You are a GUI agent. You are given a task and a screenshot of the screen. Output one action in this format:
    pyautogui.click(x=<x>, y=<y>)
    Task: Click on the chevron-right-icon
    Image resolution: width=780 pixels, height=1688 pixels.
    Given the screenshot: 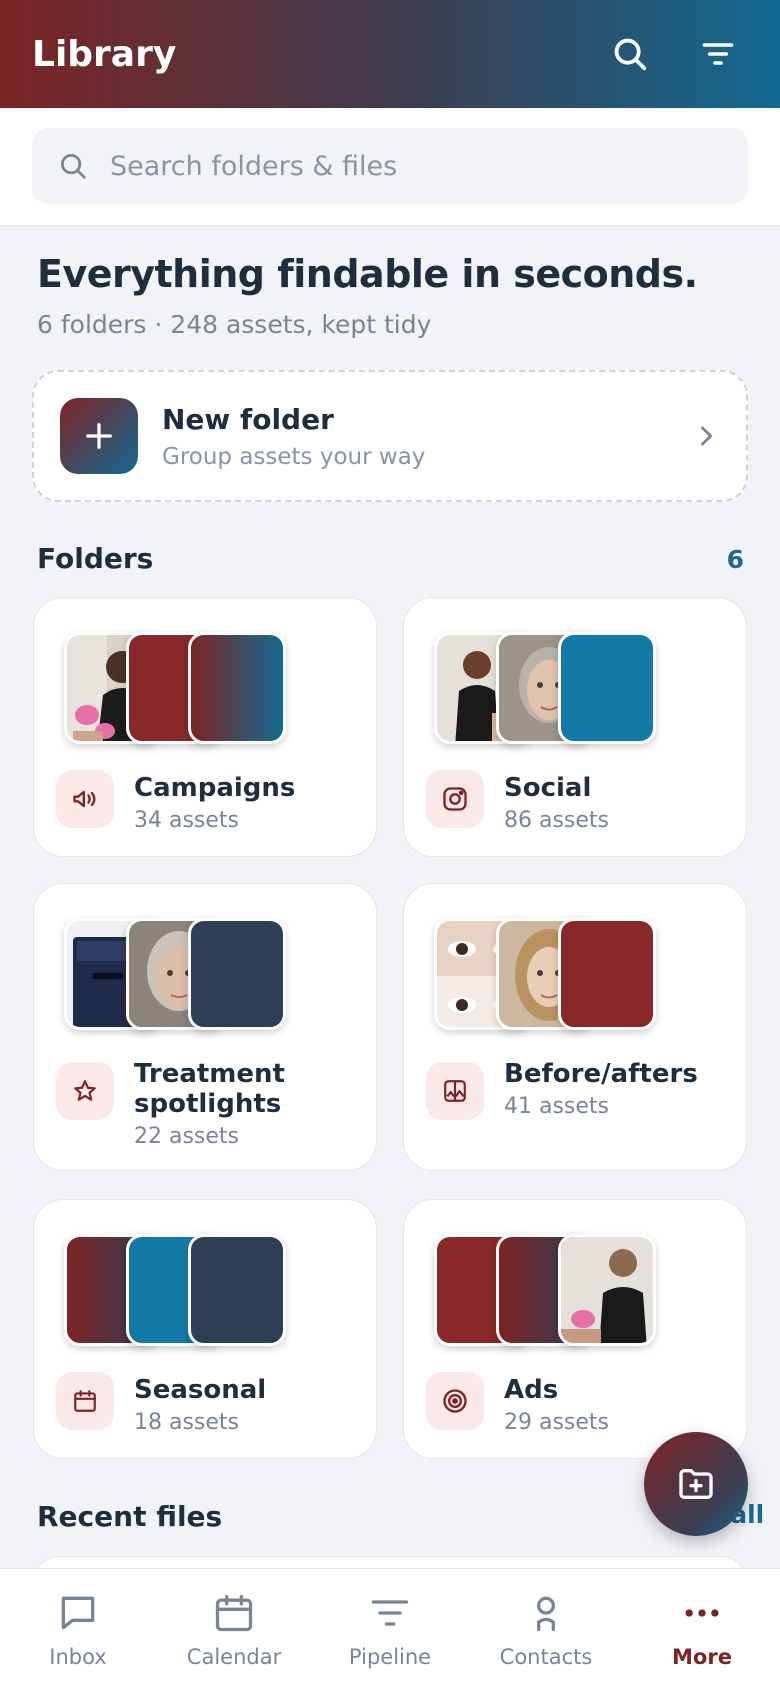 What is the action you would take?
    pyautogui.click(x=707, y=436)
    